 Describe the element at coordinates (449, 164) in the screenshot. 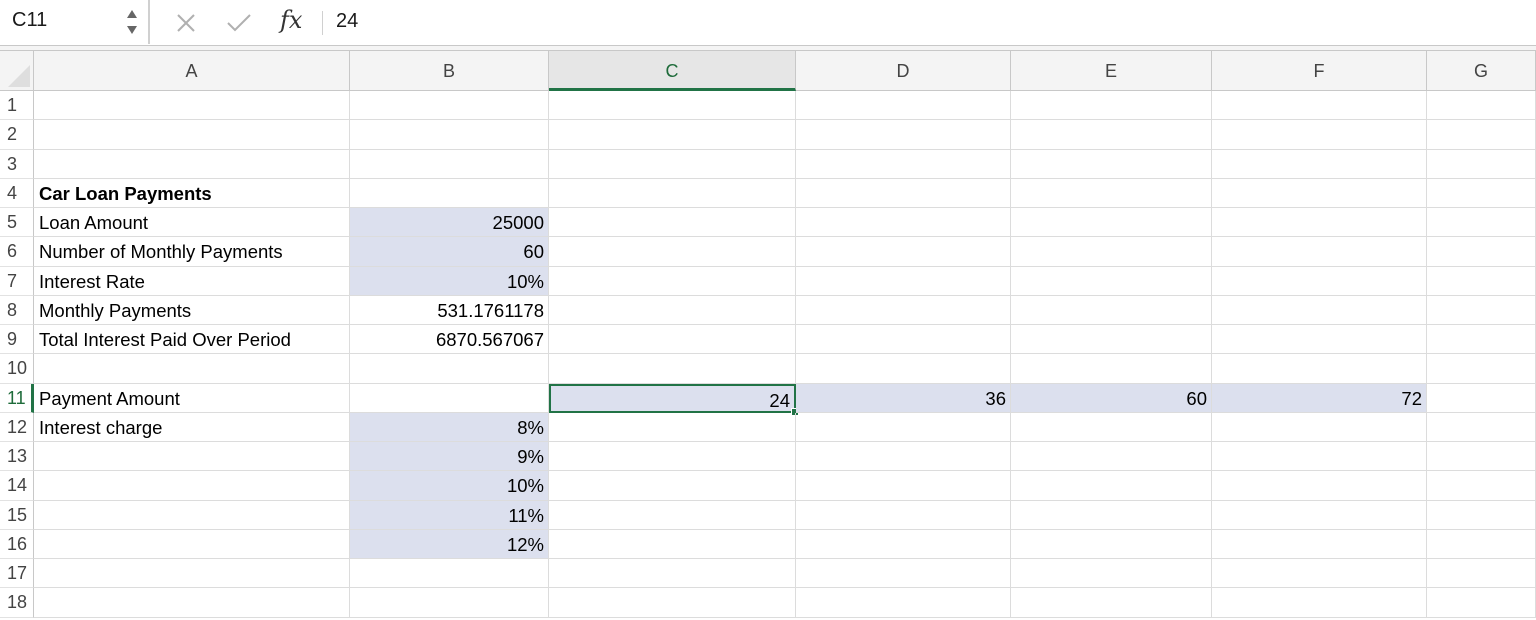

I see `cell-b3` at that location.